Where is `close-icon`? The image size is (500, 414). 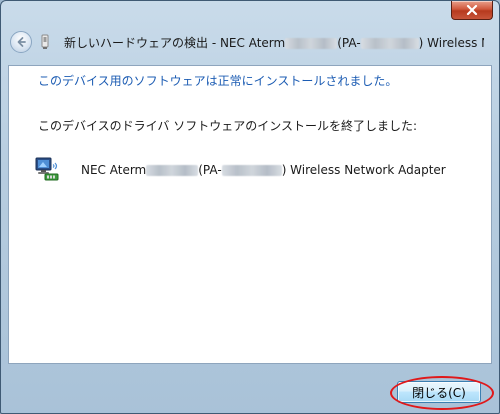 close-icon is located at coordinates (472, 10).